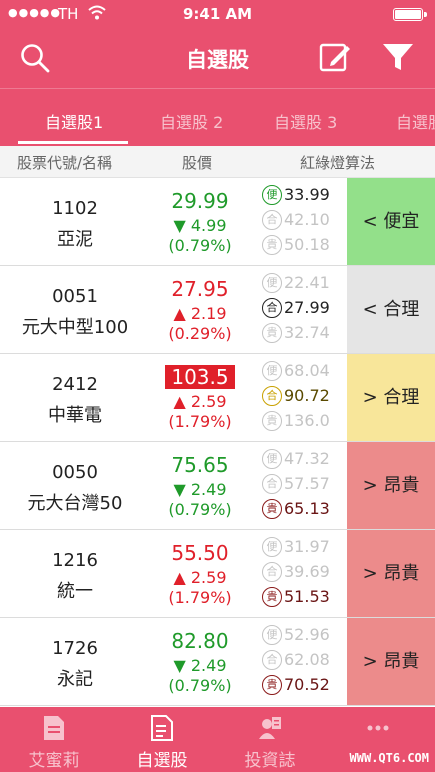 The width and height of the screenshot is (435, 772). Describe the element at coordinates (335, 57) in the screenshot. I see `edit-icon` at that location.